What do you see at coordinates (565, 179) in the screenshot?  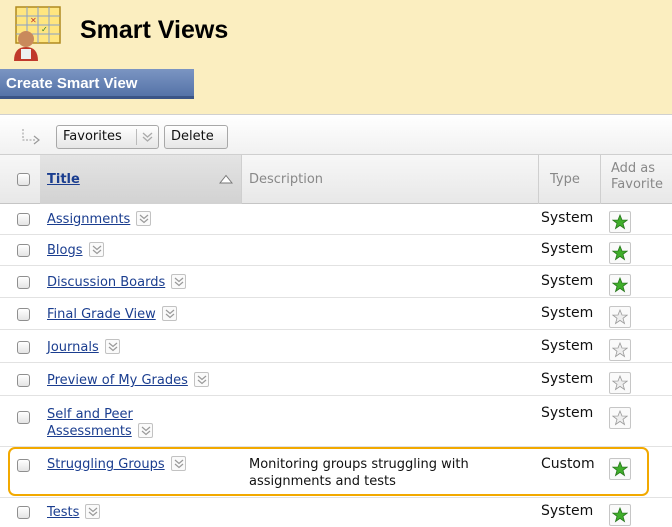 I see `type-column-header: Type` at bounding box center [565, 179].